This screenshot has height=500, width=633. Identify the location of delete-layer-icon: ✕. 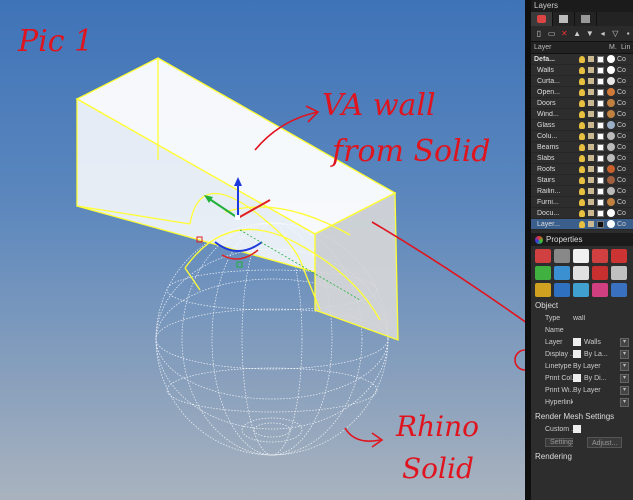
(565, 34).